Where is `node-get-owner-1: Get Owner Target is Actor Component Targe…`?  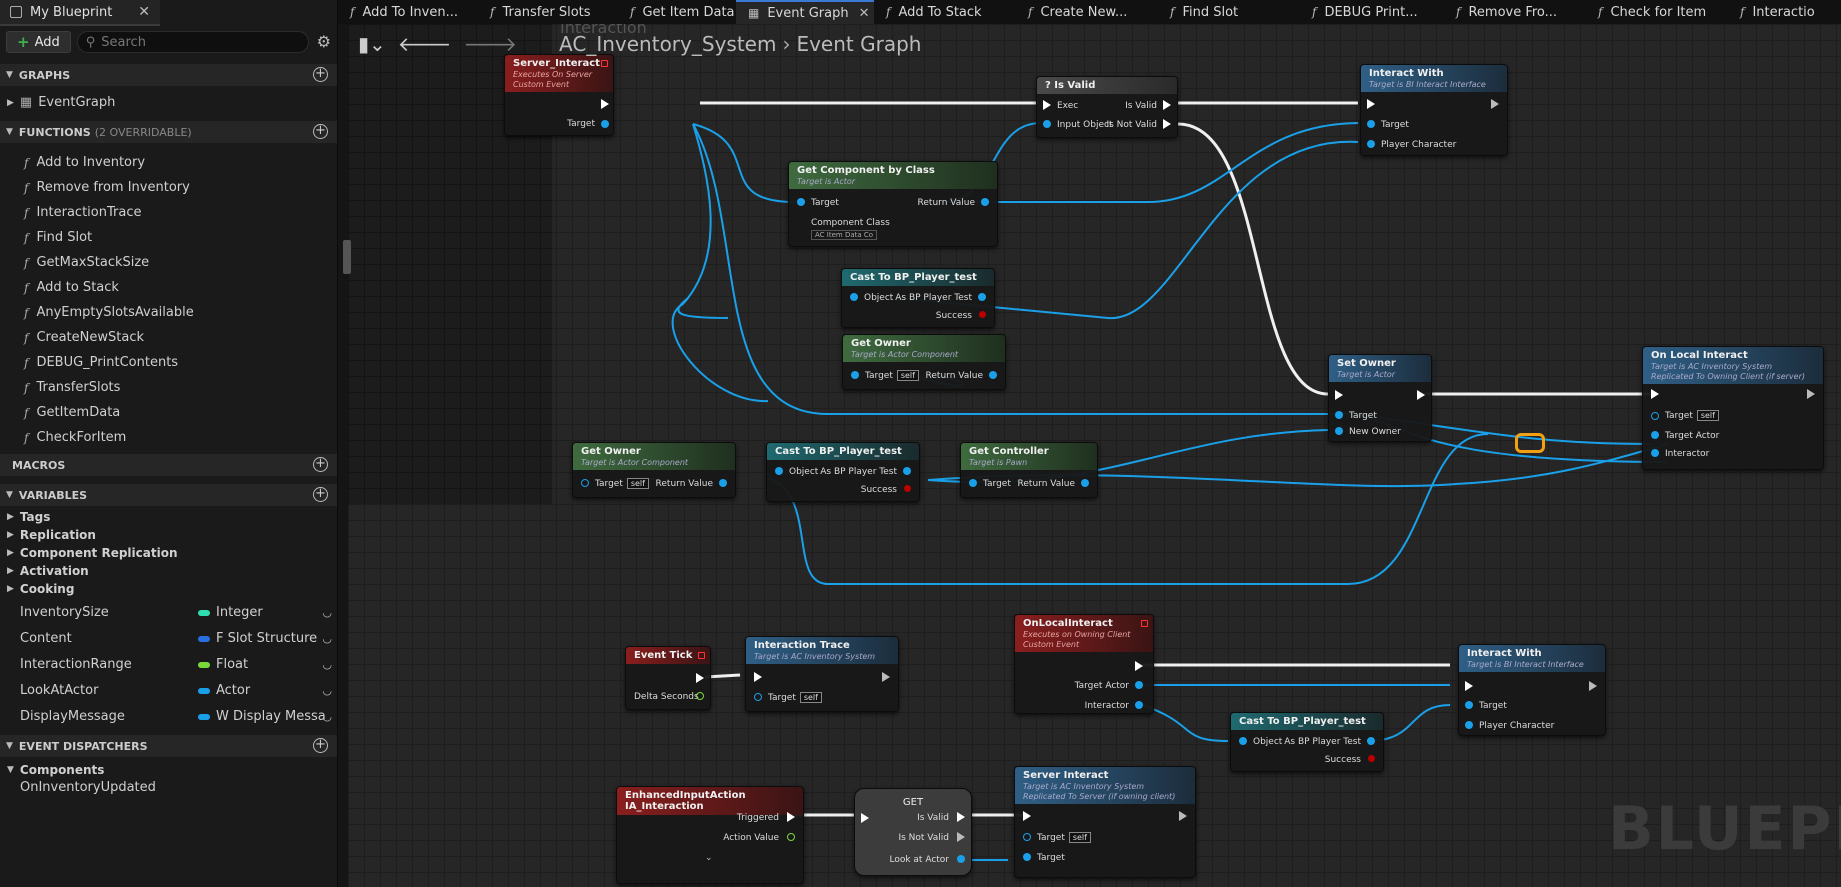 node-get-owner-1: Get Owner Target is Actor Component Targe… is located at coordinates (924, 362).